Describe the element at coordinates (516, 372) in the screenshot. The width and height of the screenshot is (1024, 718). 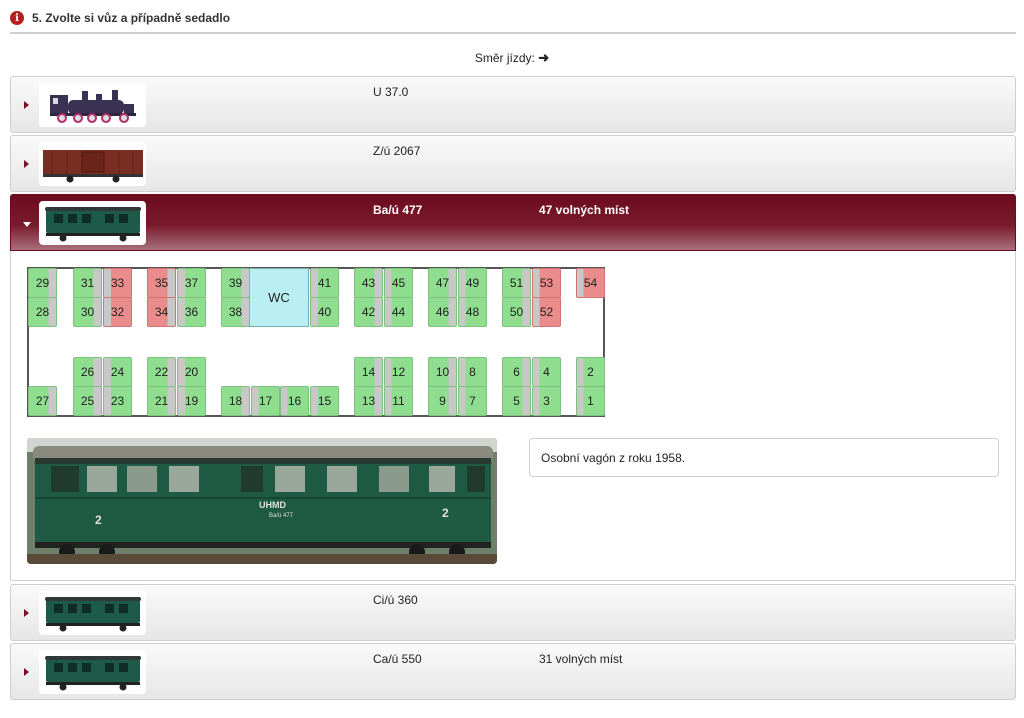
I see `seat-6: 6` at that location.